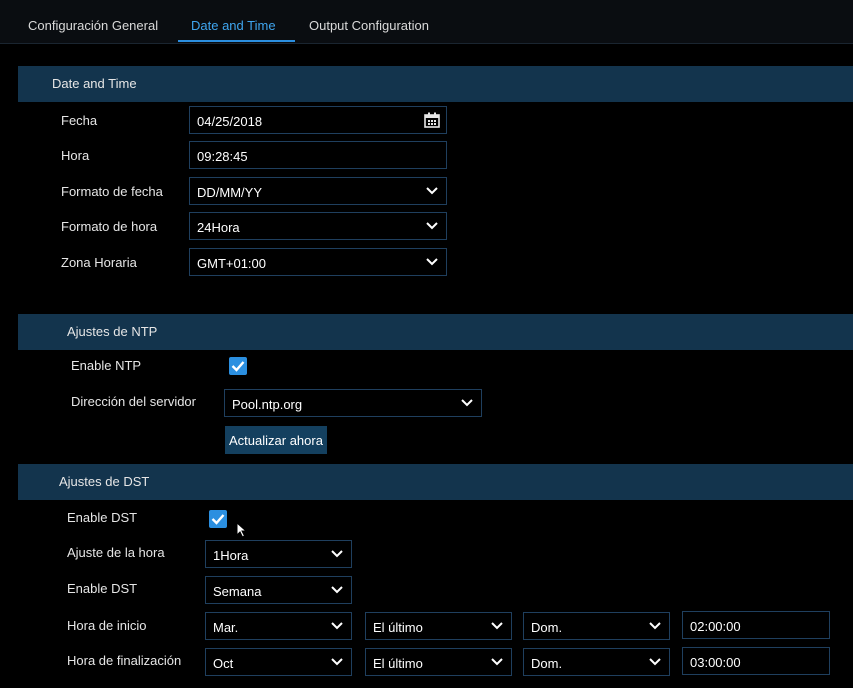 The image size is (853, 688). What do you see at coordinates (226, 627) in the screenshot?
I see `start-month-value: Mar.` at bounding box center [226, 627].